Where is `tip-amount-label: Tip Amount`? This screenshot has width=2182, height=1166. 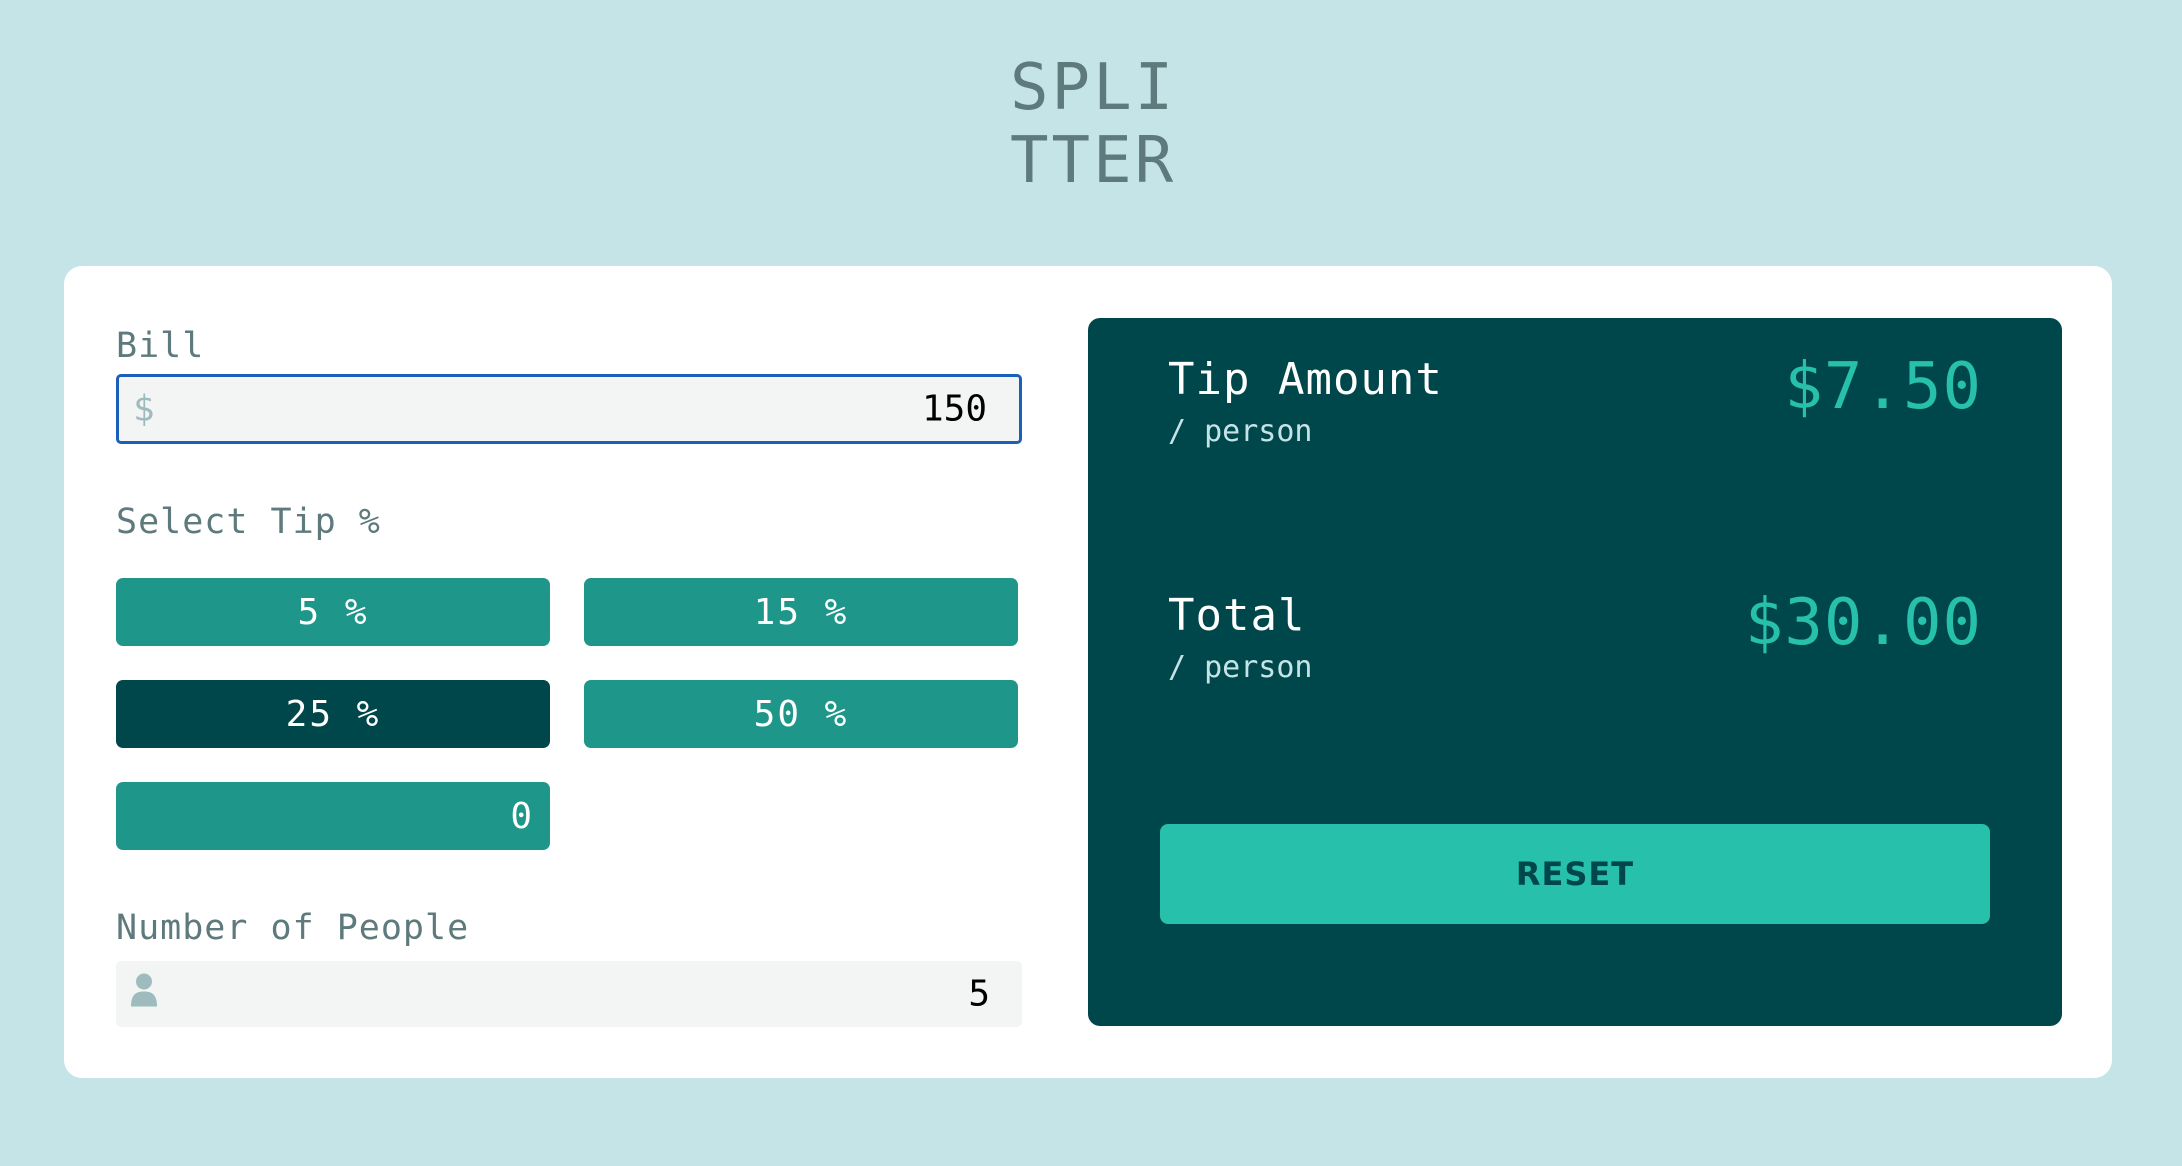 tip-amount-label: Tip Amount is located at coordinates (1305, 379).